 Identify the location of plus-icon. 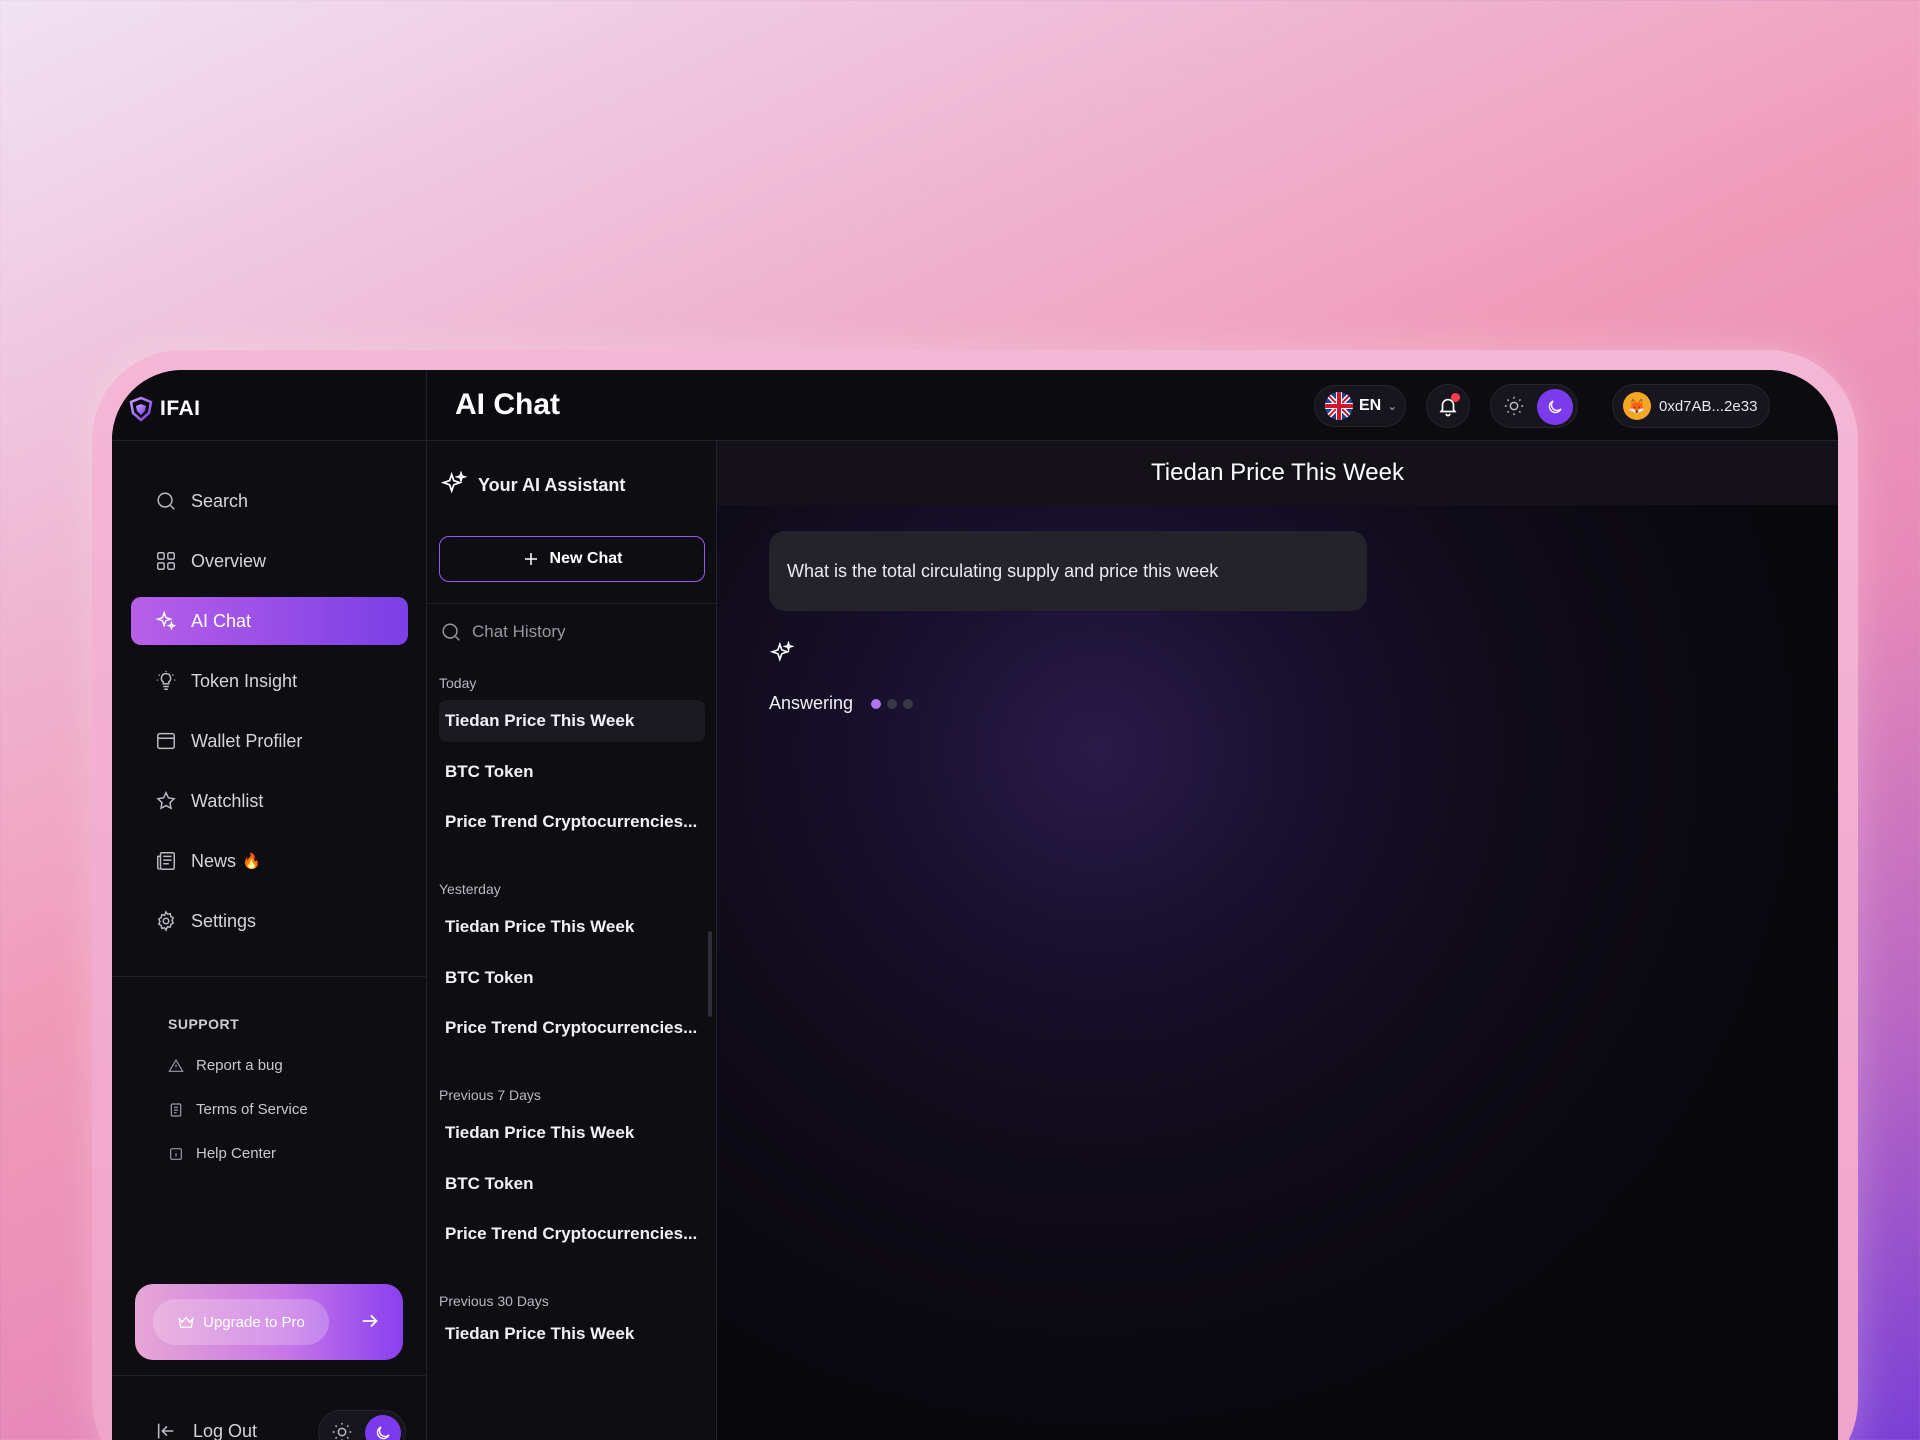
(530, 559).